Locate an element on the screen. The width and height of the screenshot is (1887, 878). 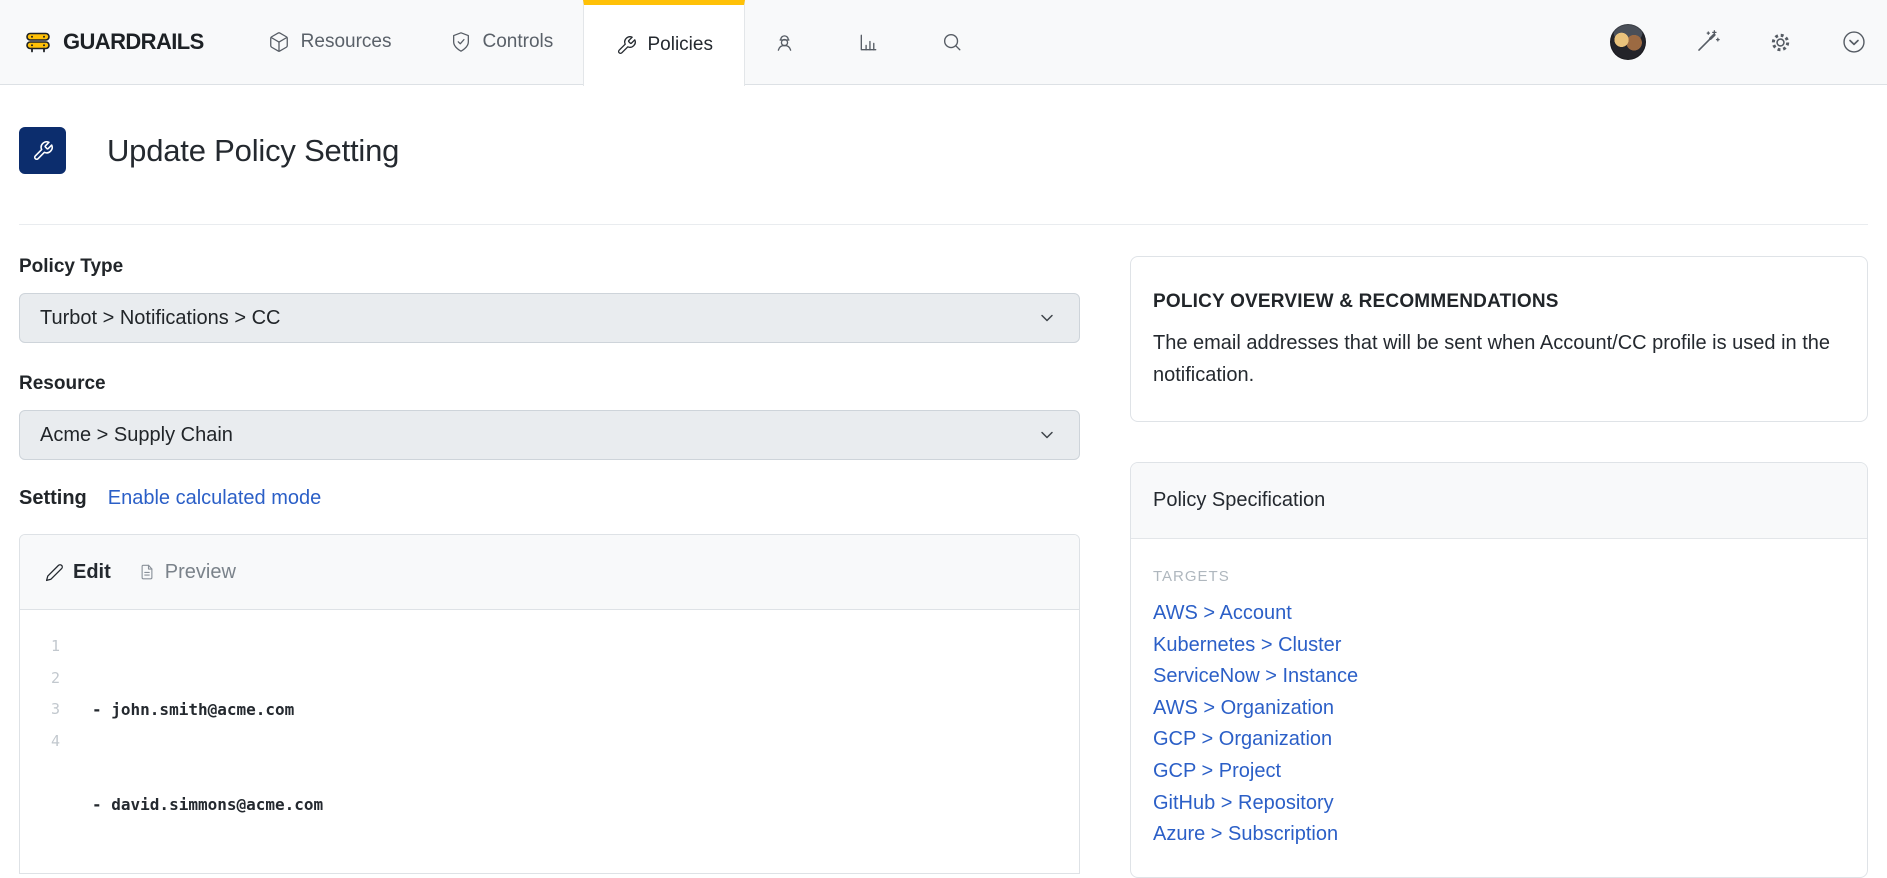
permissions-icon is located at coordinates (784, 42).